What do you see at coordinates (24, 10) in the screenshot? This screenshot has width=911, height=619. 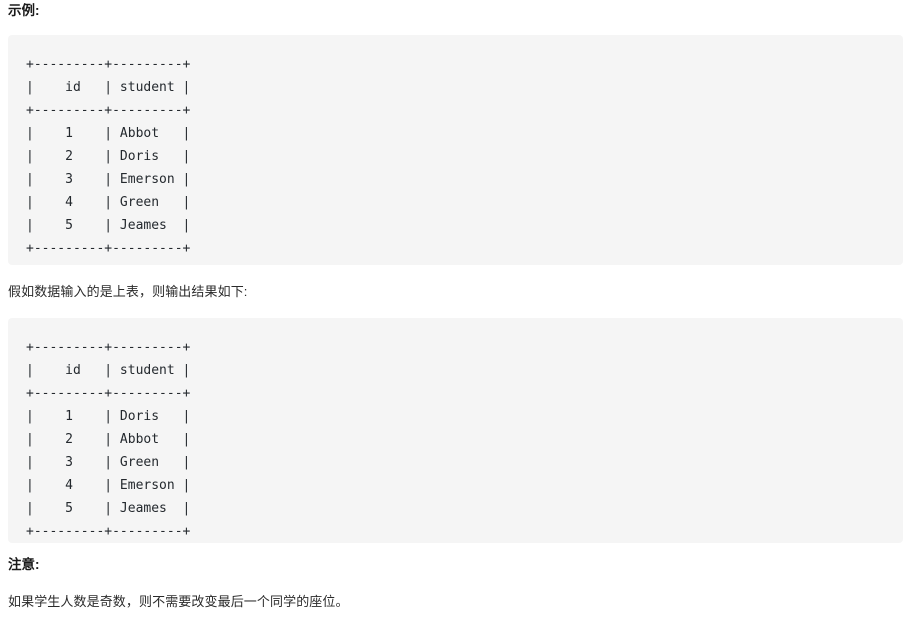 I see `example-heading: 示例:` at bounding box center [24, 10].